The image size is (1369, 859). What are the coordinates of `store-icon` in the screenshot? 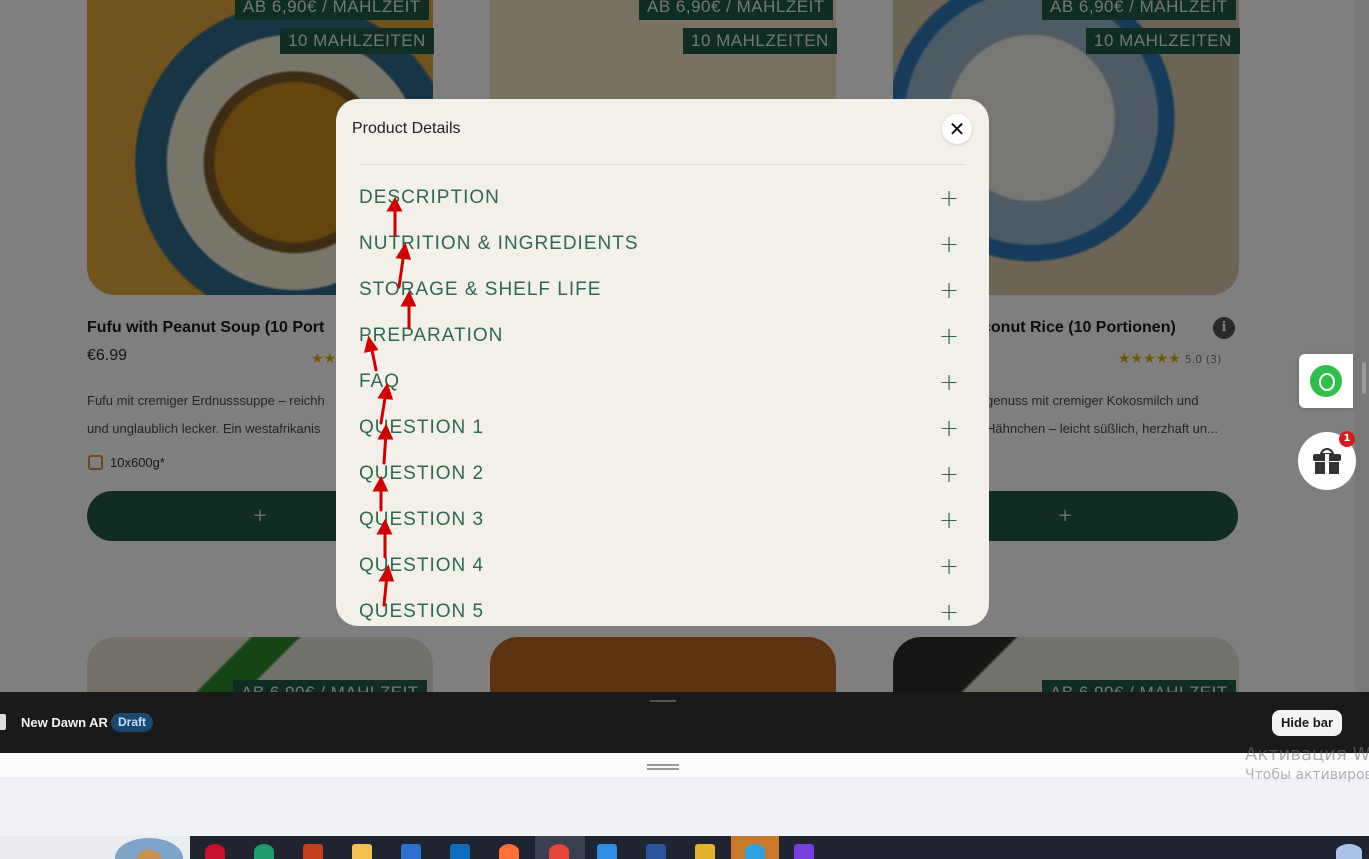 It's located at (411, 851).